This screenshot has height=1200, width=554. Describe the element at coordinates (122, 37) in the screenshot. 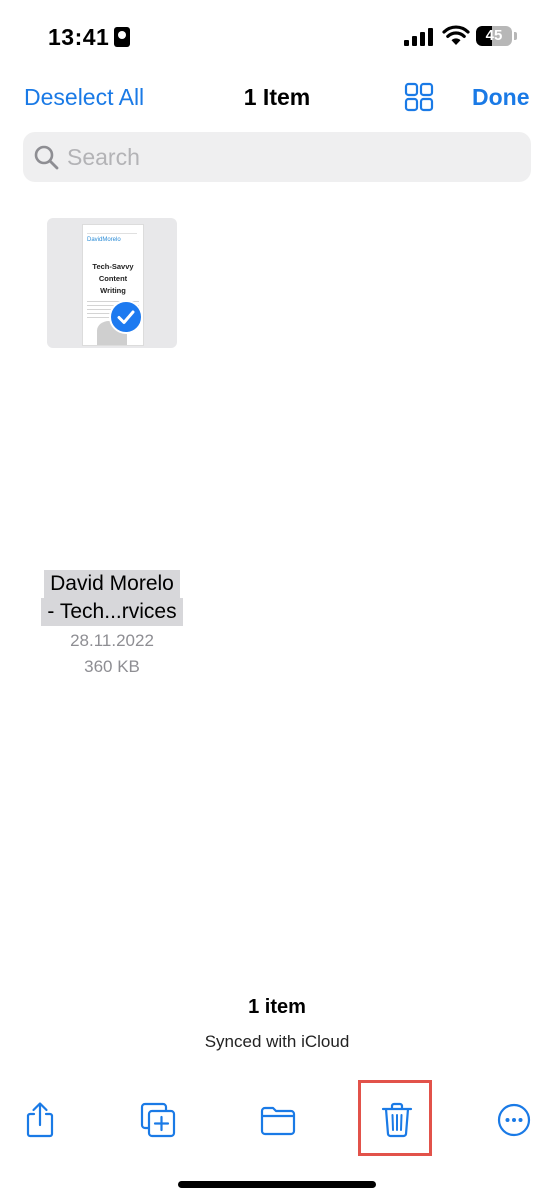

I see `focus-mode-icon` at that location.